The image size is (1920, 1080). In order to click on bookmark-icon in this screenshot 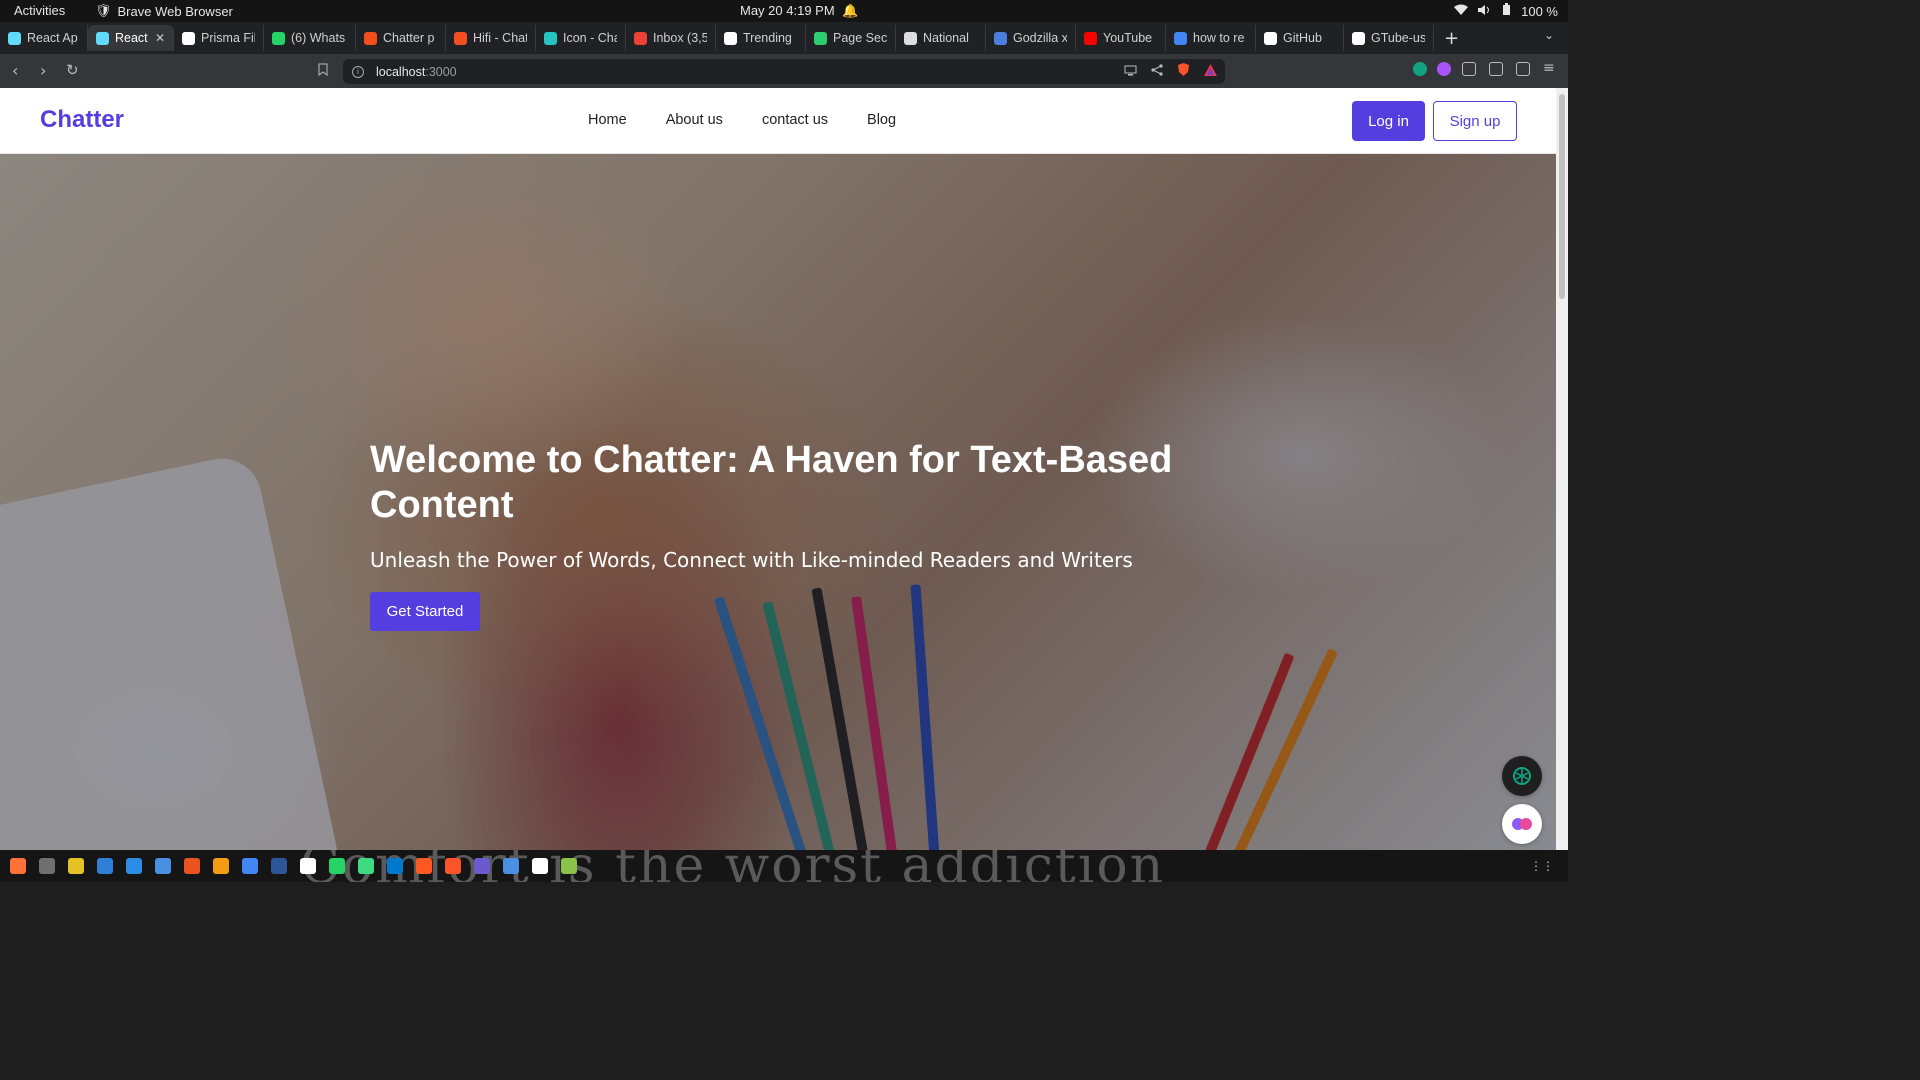, I will do `click(323, 71)`.